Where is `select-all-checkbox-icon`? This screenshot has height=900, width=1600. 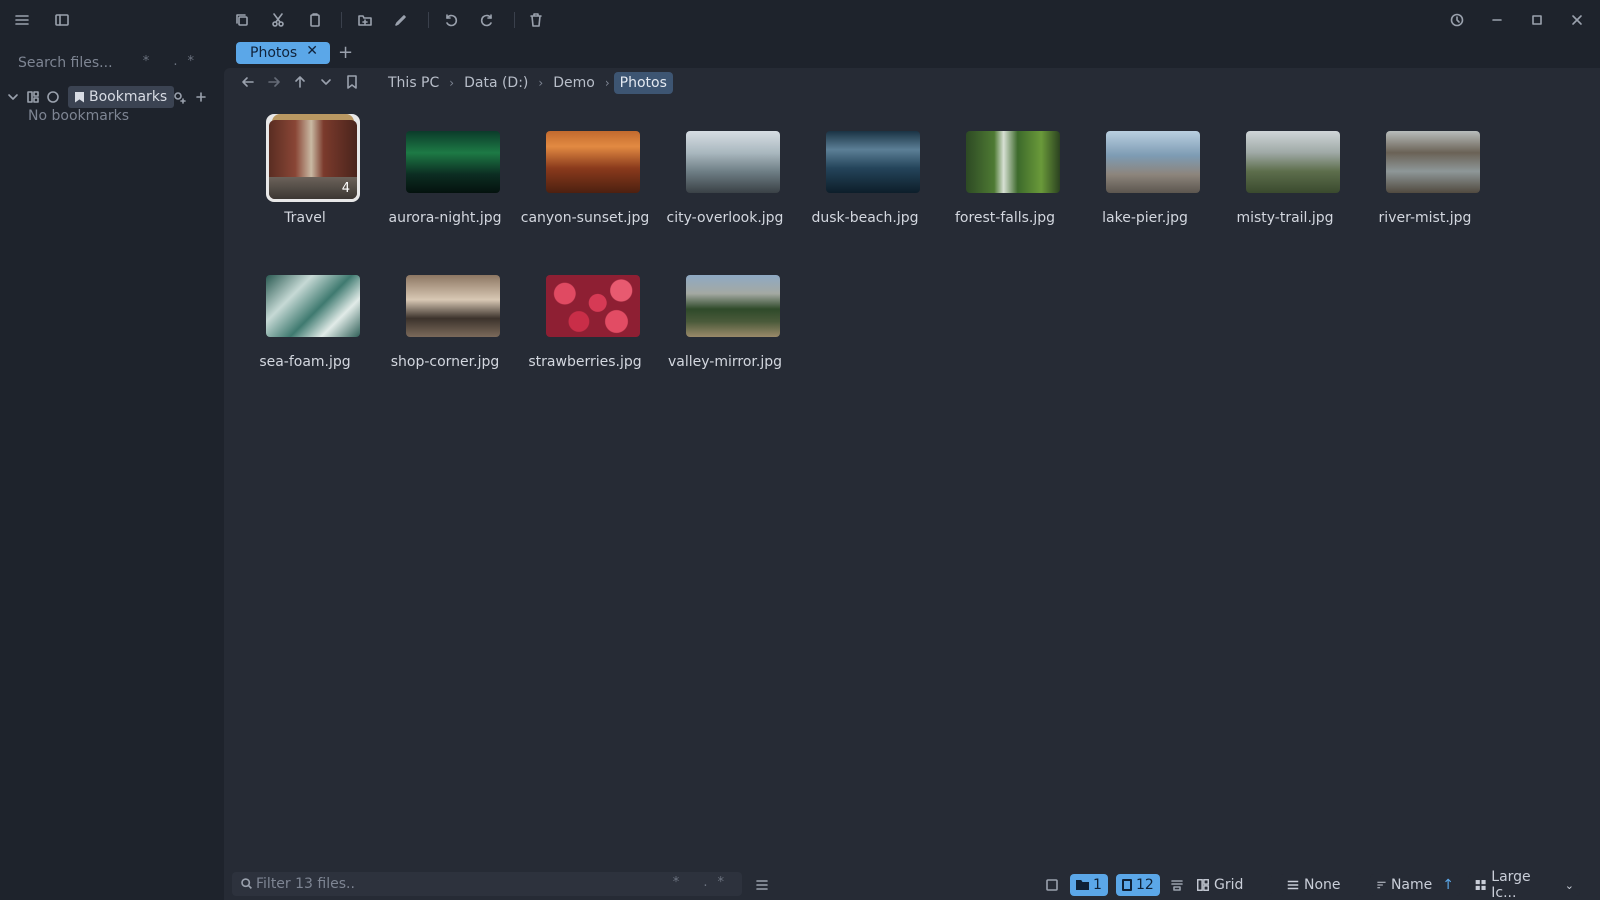
select-all-checkbox-icon is located at coordinates (1052, 885).